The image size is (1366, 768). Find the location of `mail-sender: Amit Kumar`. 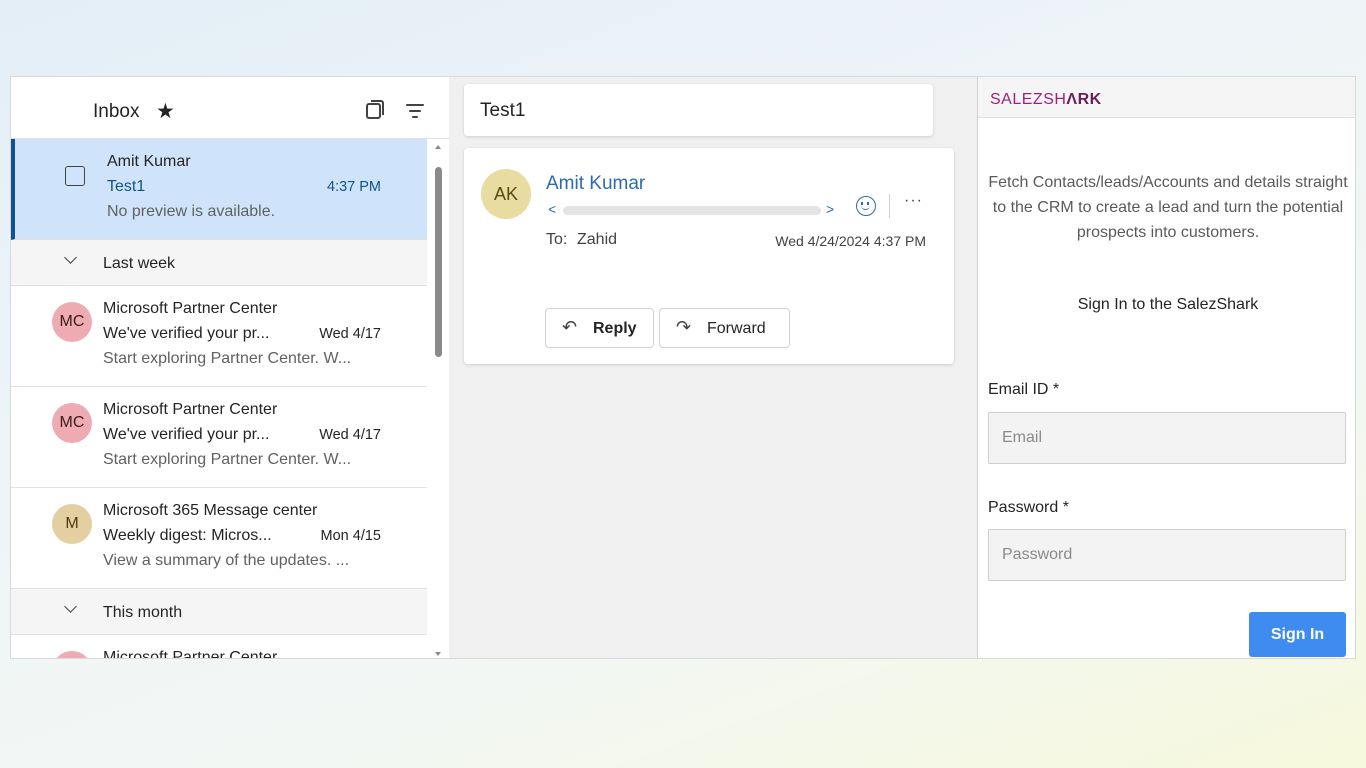

mail-sender: Amit Kumar is located at coordinates (149, 161).